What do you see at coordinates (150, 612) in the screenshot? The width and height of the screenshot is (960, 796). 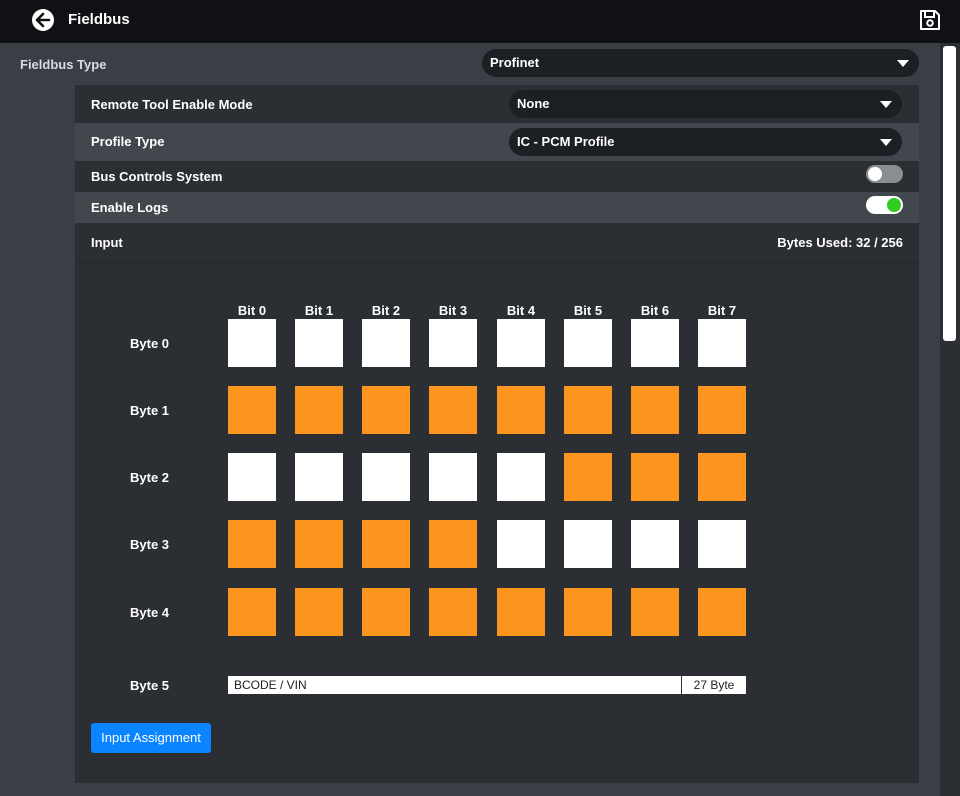 I see `byte-label: Byte 4` at bounding box center [150, 612].